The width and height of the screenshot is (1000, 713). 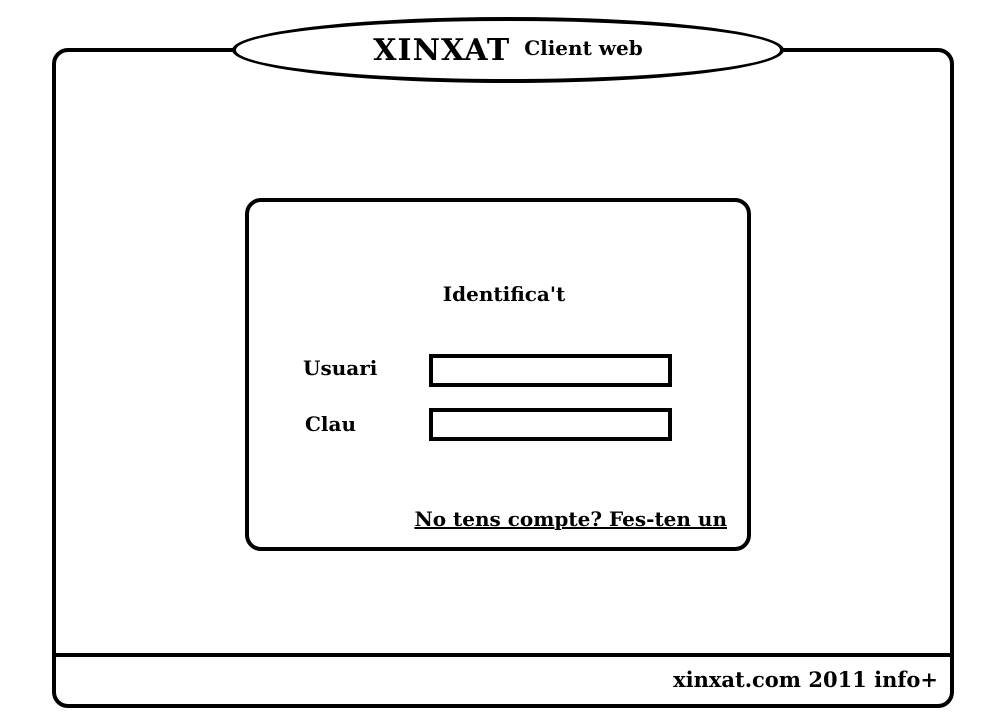 What do you see at coordinates (550, 370) in the screenshot?
I see `username-input` at bounding box center [550, 370].